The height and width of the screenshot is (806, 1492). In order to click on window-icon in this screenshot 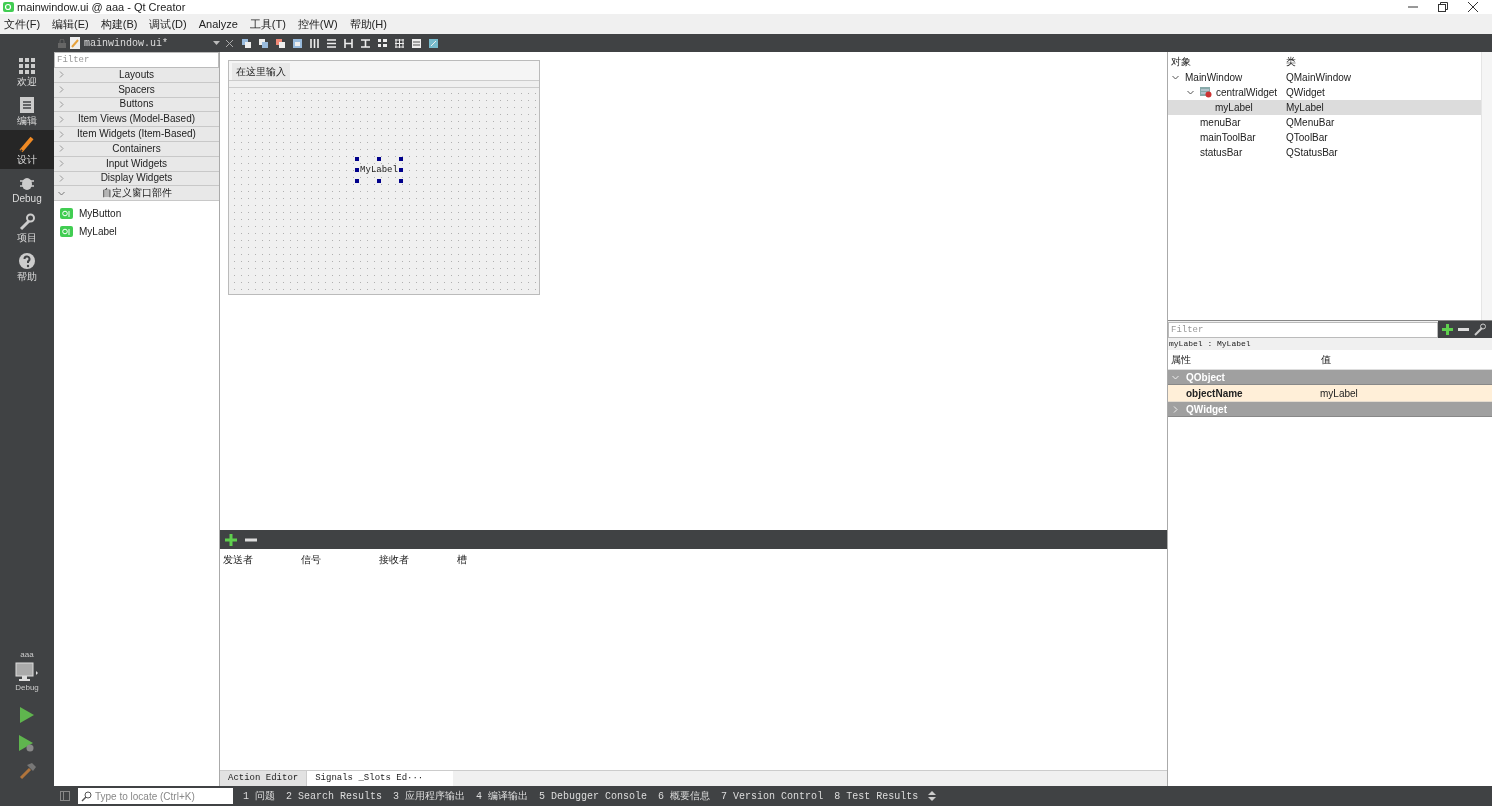, I will do `click(297, 43)`.